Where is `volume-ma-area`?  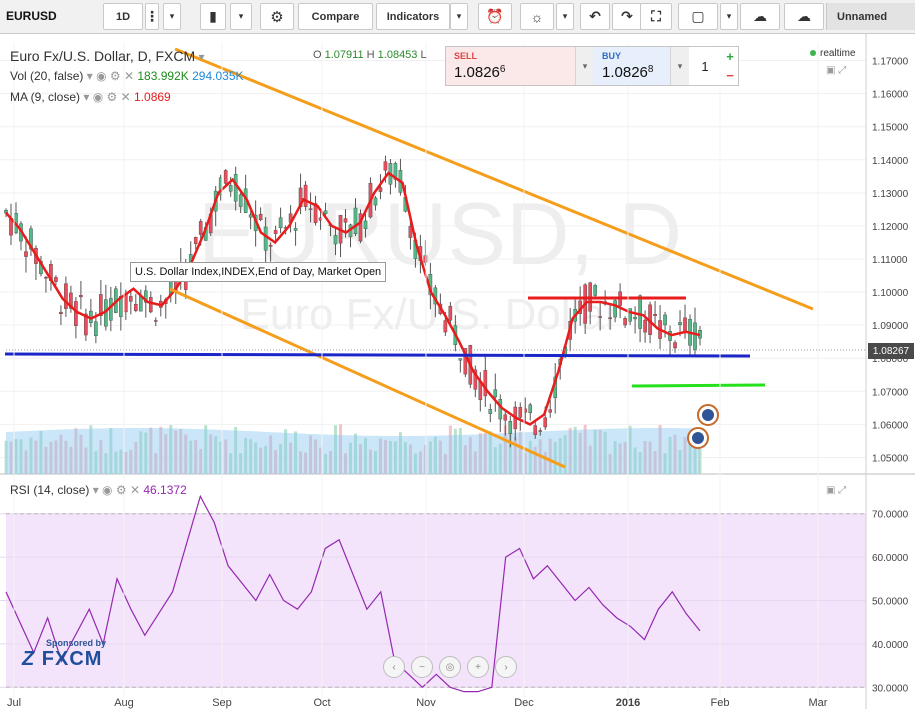 volume-ma-area is located at coordinates (353, 451).